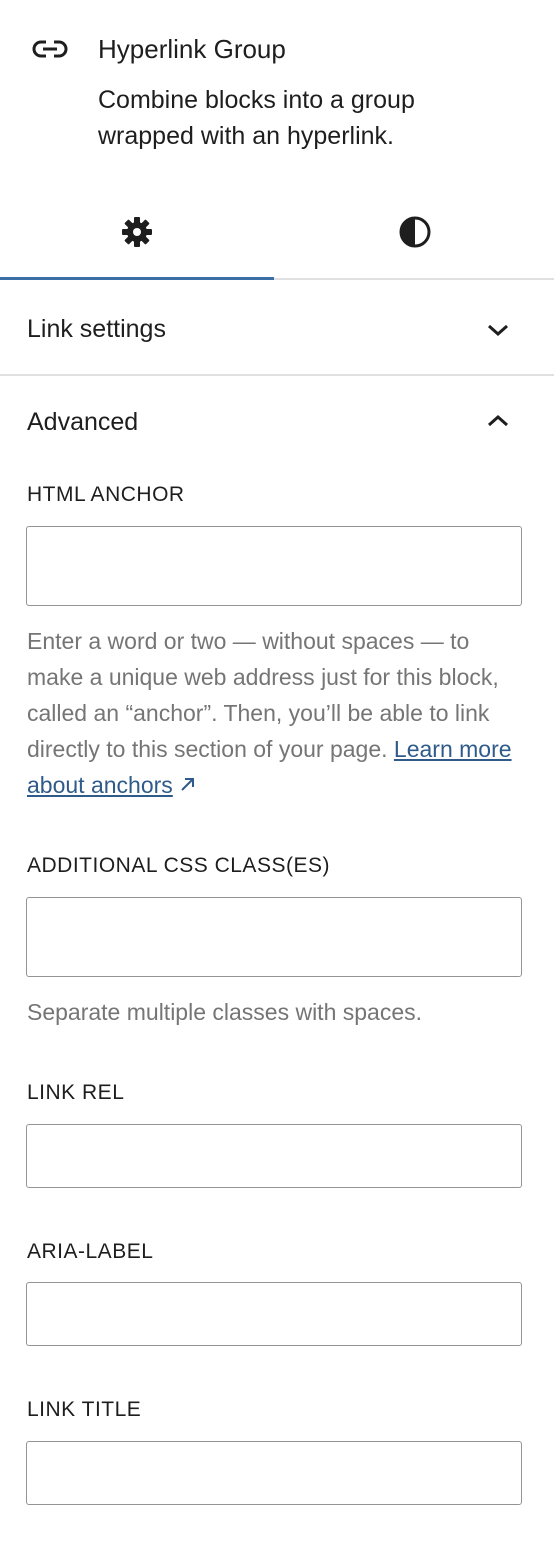 Image resolution: width=554 pixels, height=1562 pixels. Describe the element at coordinates (277, 329) in the screenshot. I see `panel-link-settings-toggle: Link settings` at that location.